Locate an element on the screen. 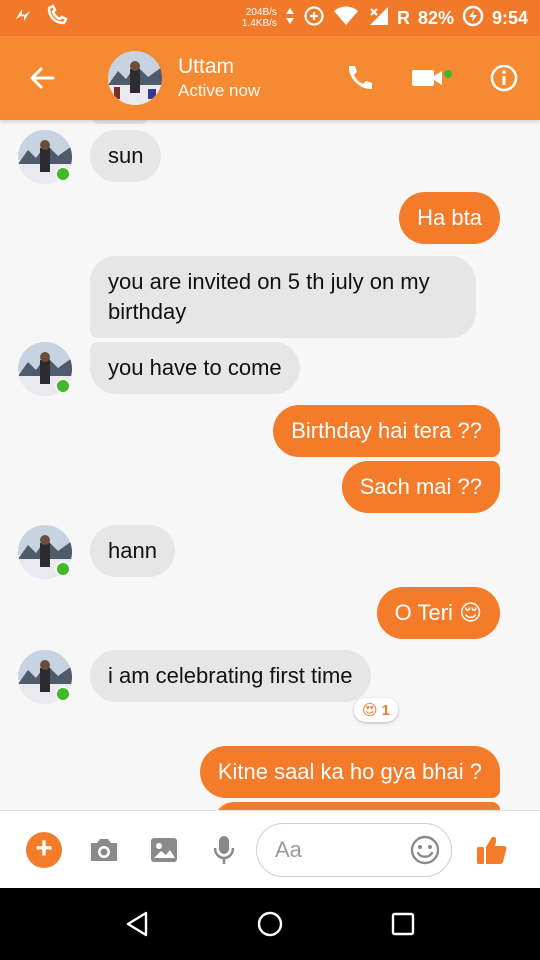  video-camera-icon is located at coordinates (432, 78).